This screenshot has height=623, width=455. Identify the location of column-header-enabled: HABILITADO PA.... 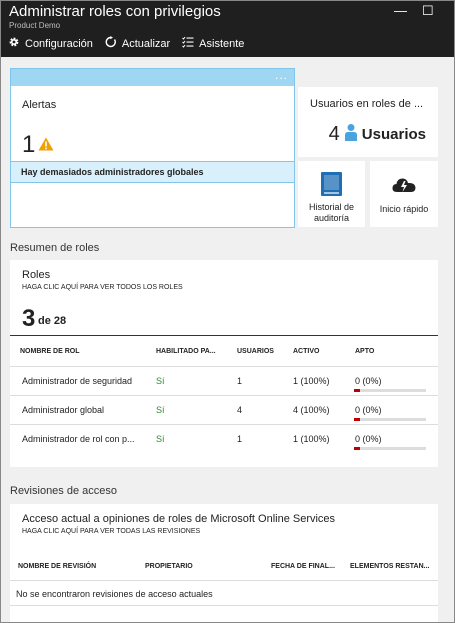
(186, 351).